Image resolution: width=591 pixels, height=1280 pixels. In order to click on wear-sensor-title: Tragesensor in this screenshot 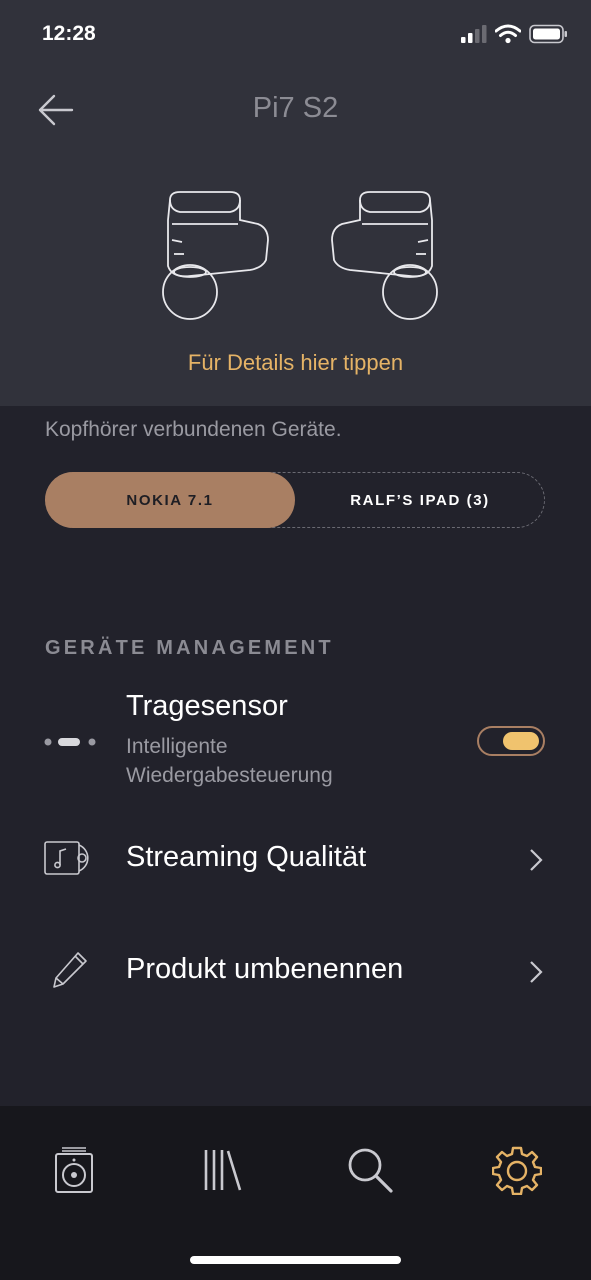, I will do `click(207, 706)`.